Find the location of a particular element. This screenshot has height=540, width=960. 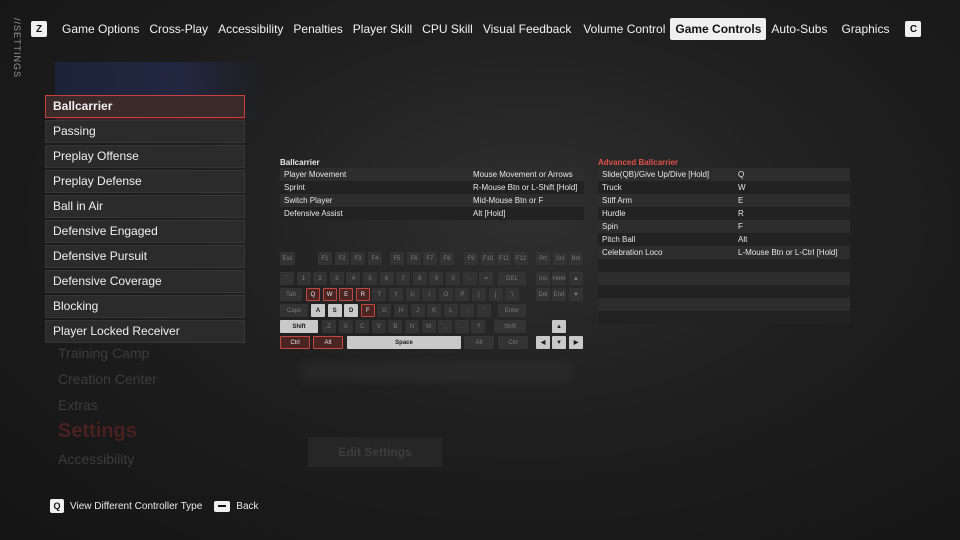

key-f8: F8 is located at coordinates (447, 258).